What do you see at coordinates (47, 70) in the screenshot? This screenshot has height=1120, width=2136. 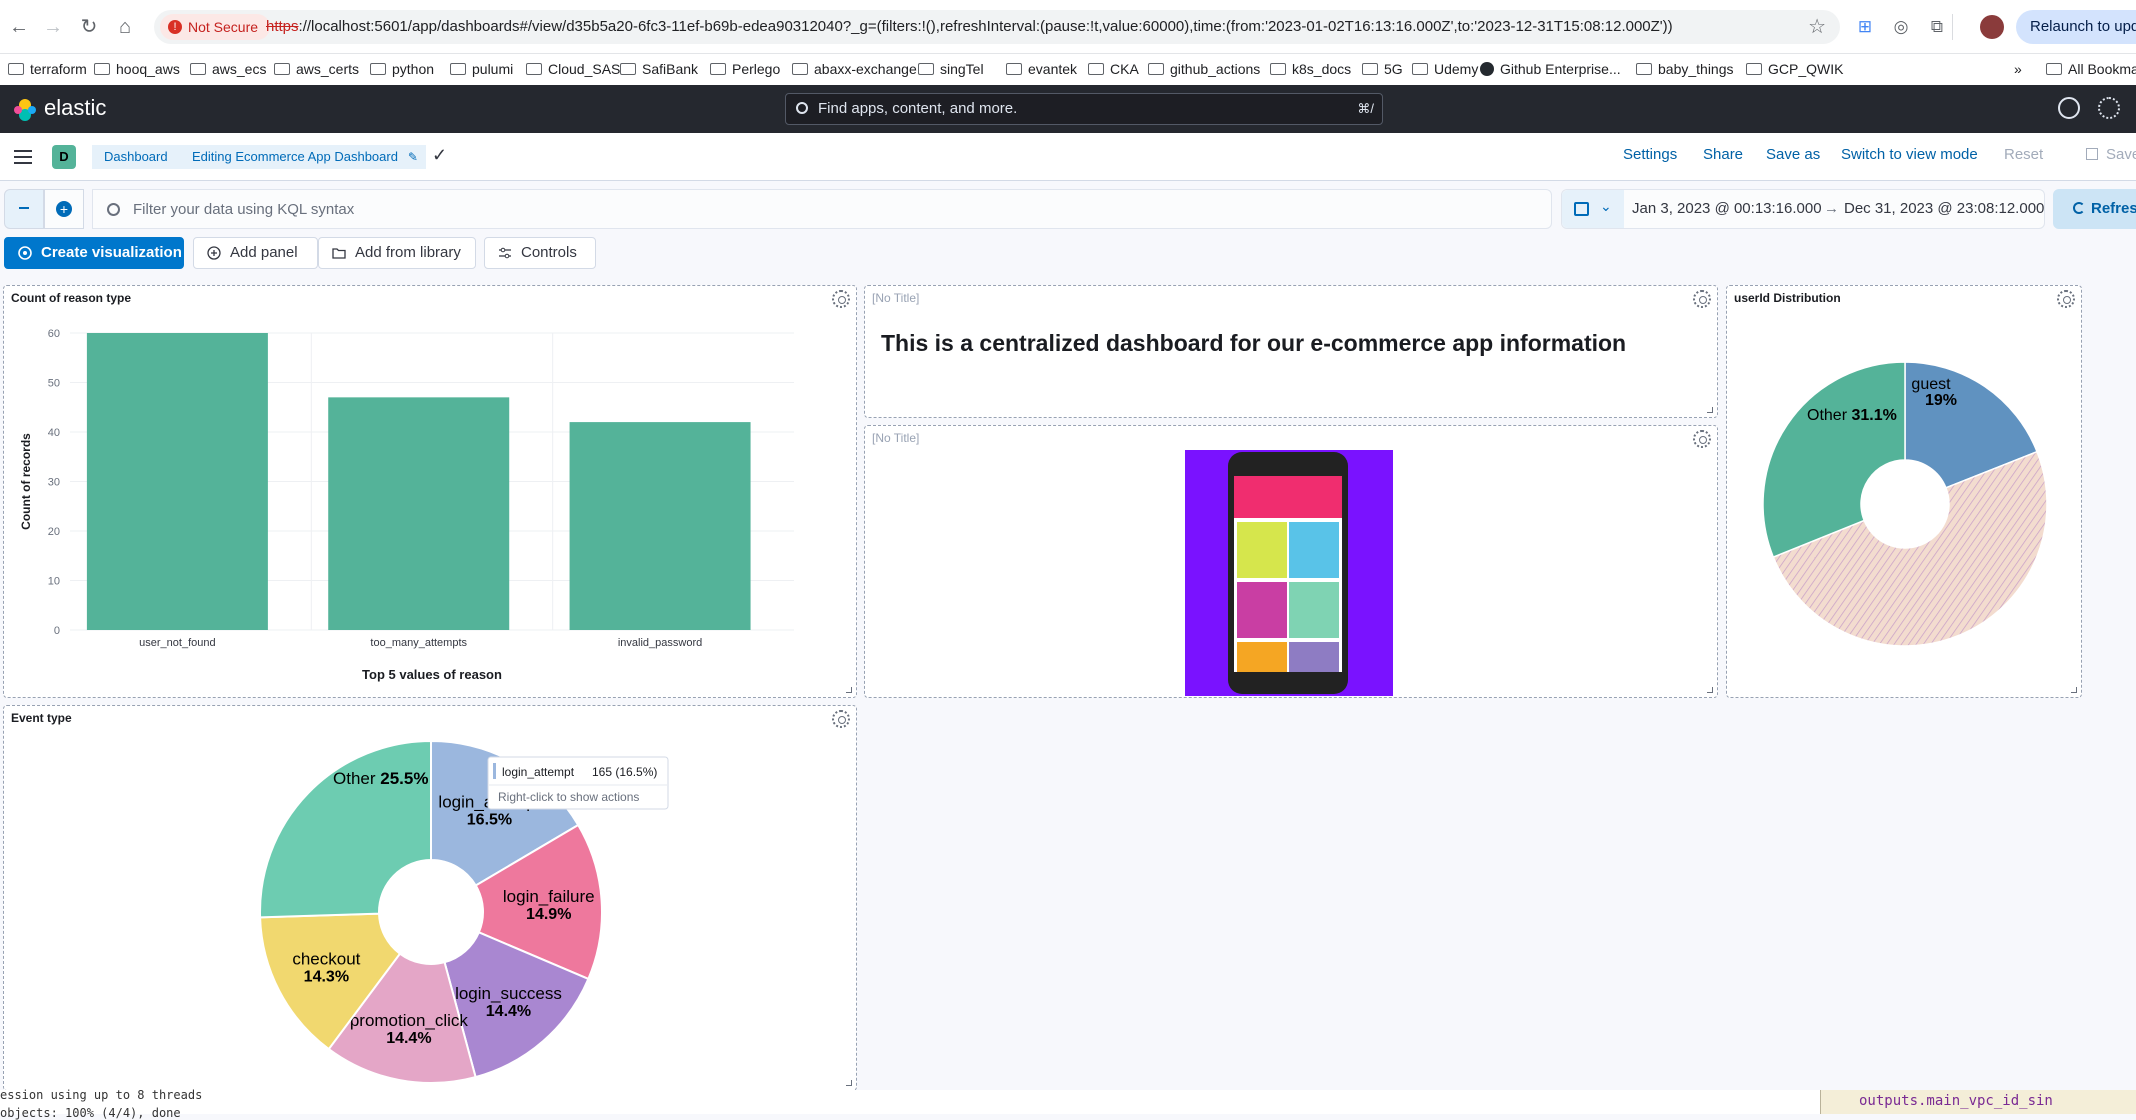 I see `bookmark-item: terraform` at bounding box center [47, 70].